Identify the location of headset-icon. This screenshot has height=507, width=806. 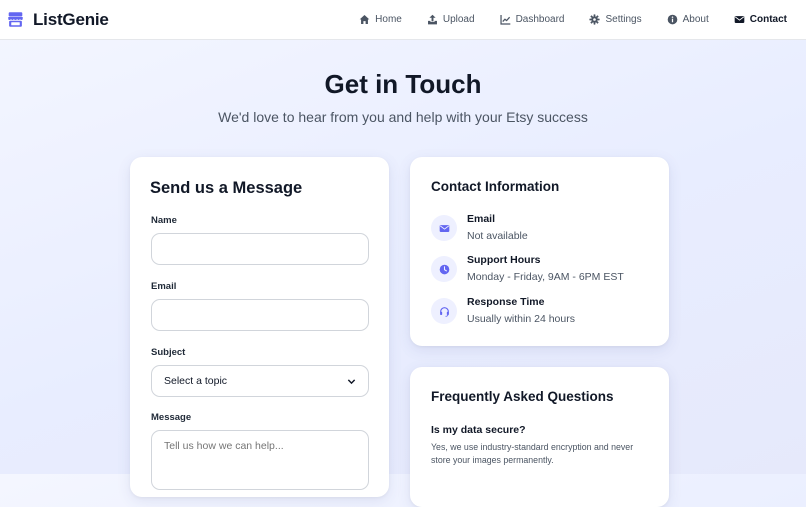
(444, 311).